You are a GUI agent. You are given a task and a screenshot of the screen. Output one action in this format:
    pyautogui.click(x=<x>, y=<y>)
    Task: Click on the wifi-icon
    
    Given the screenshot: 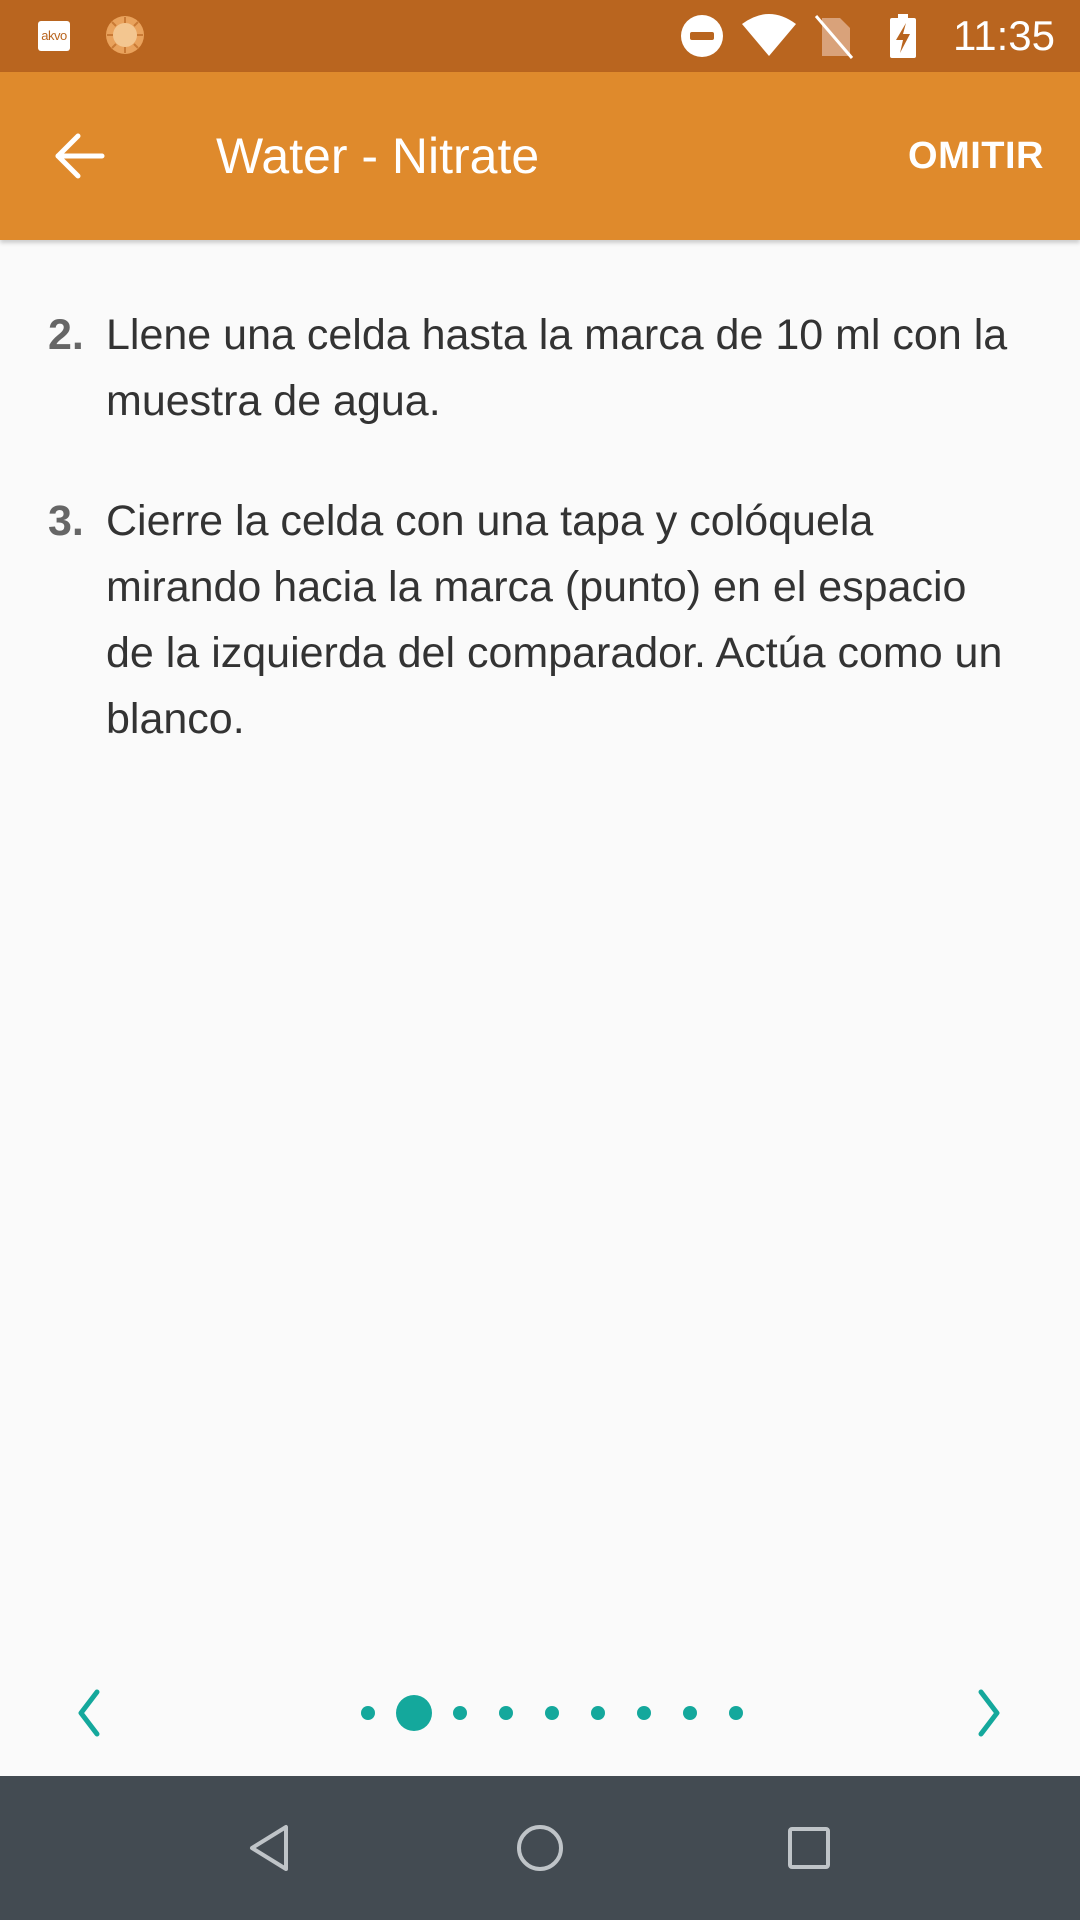 What is the action you would take?
    pyautogui.click(x=769, y=35)
    